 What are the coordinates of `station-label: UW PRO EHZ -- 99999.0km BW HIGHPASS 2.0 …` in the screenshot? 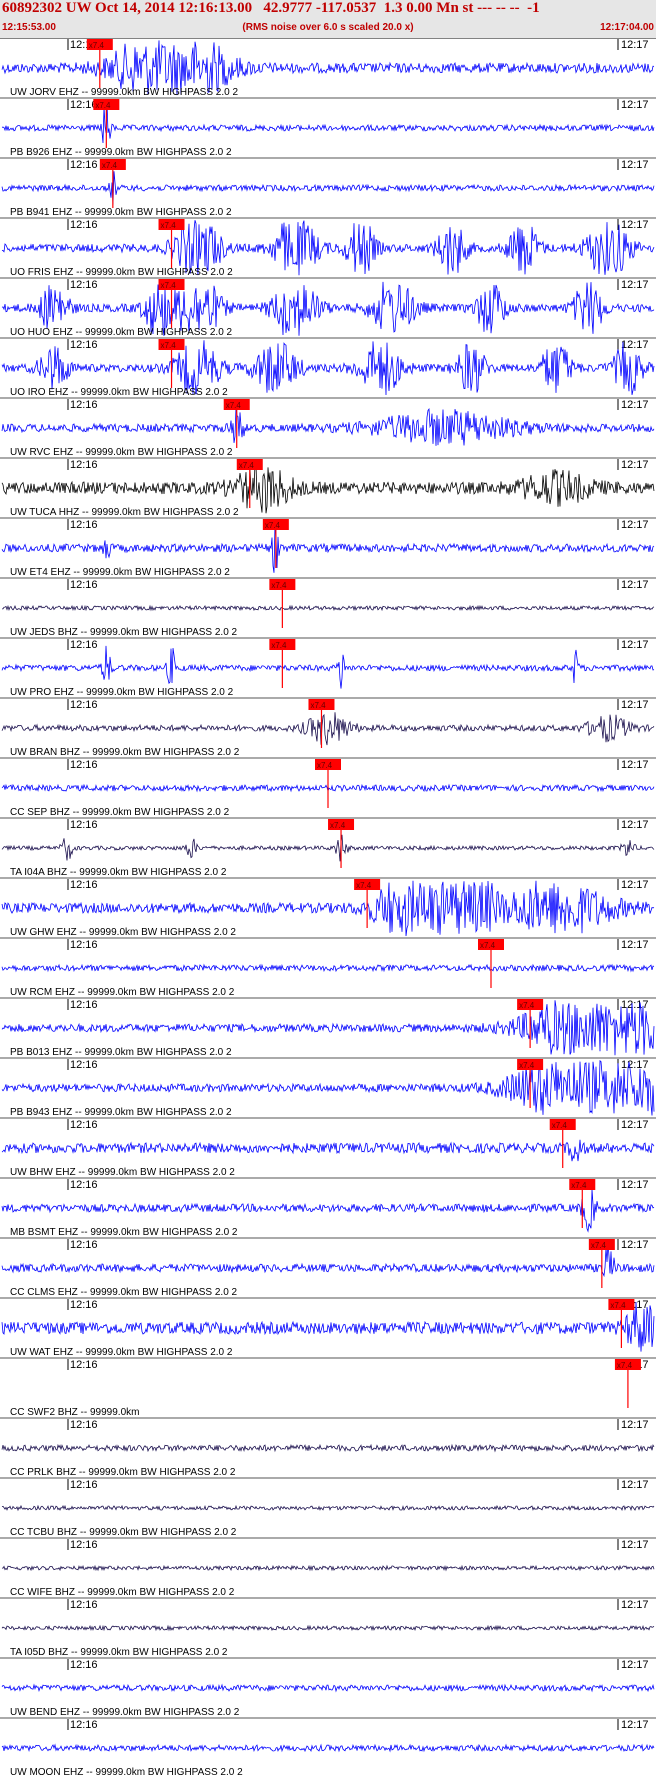 It's located at (122, 692).